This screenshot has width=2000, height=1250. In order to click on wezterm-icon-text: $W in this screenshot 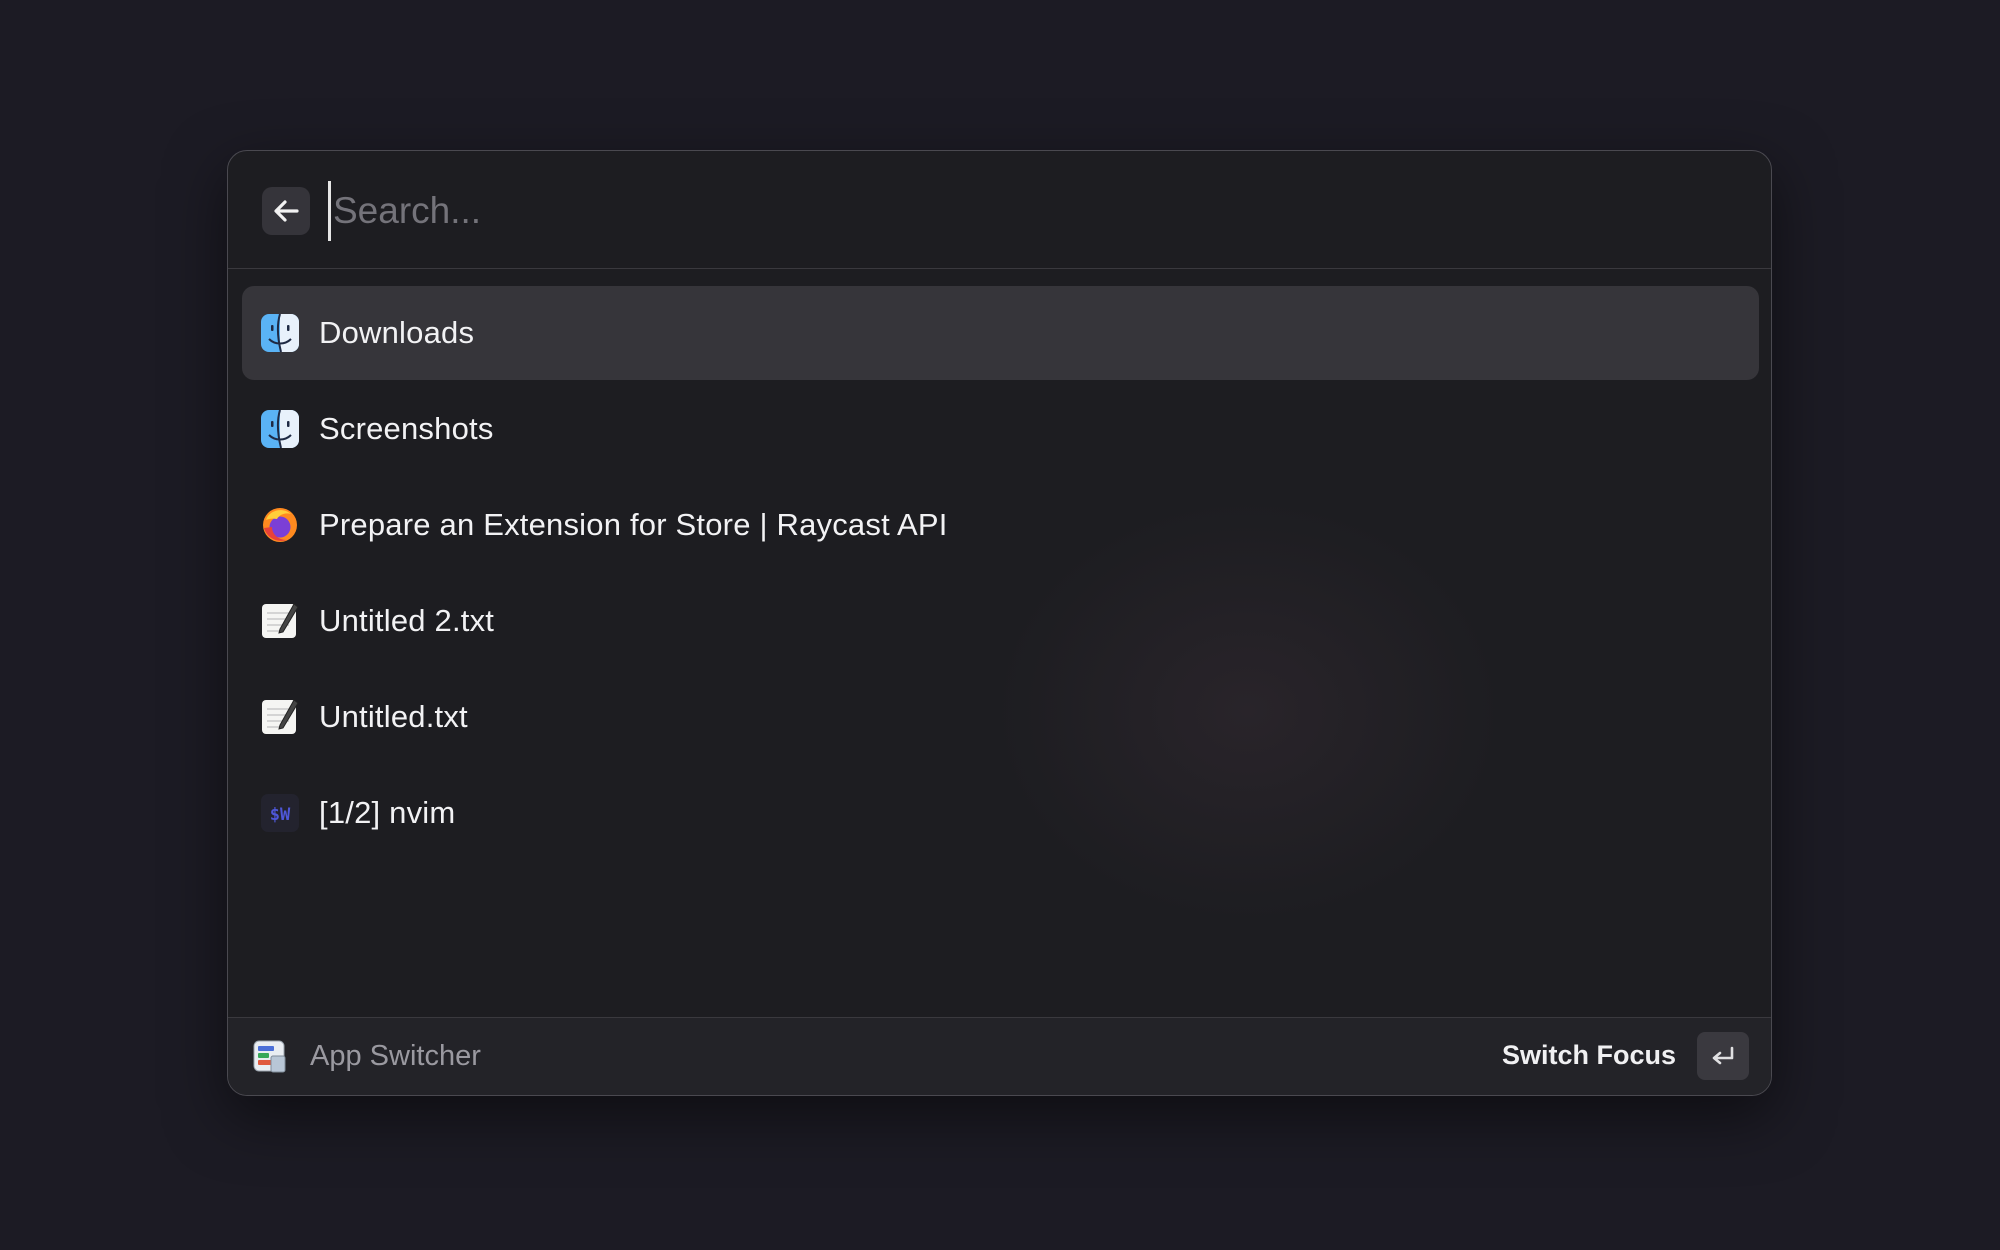, I will do `click(280, 815)`.